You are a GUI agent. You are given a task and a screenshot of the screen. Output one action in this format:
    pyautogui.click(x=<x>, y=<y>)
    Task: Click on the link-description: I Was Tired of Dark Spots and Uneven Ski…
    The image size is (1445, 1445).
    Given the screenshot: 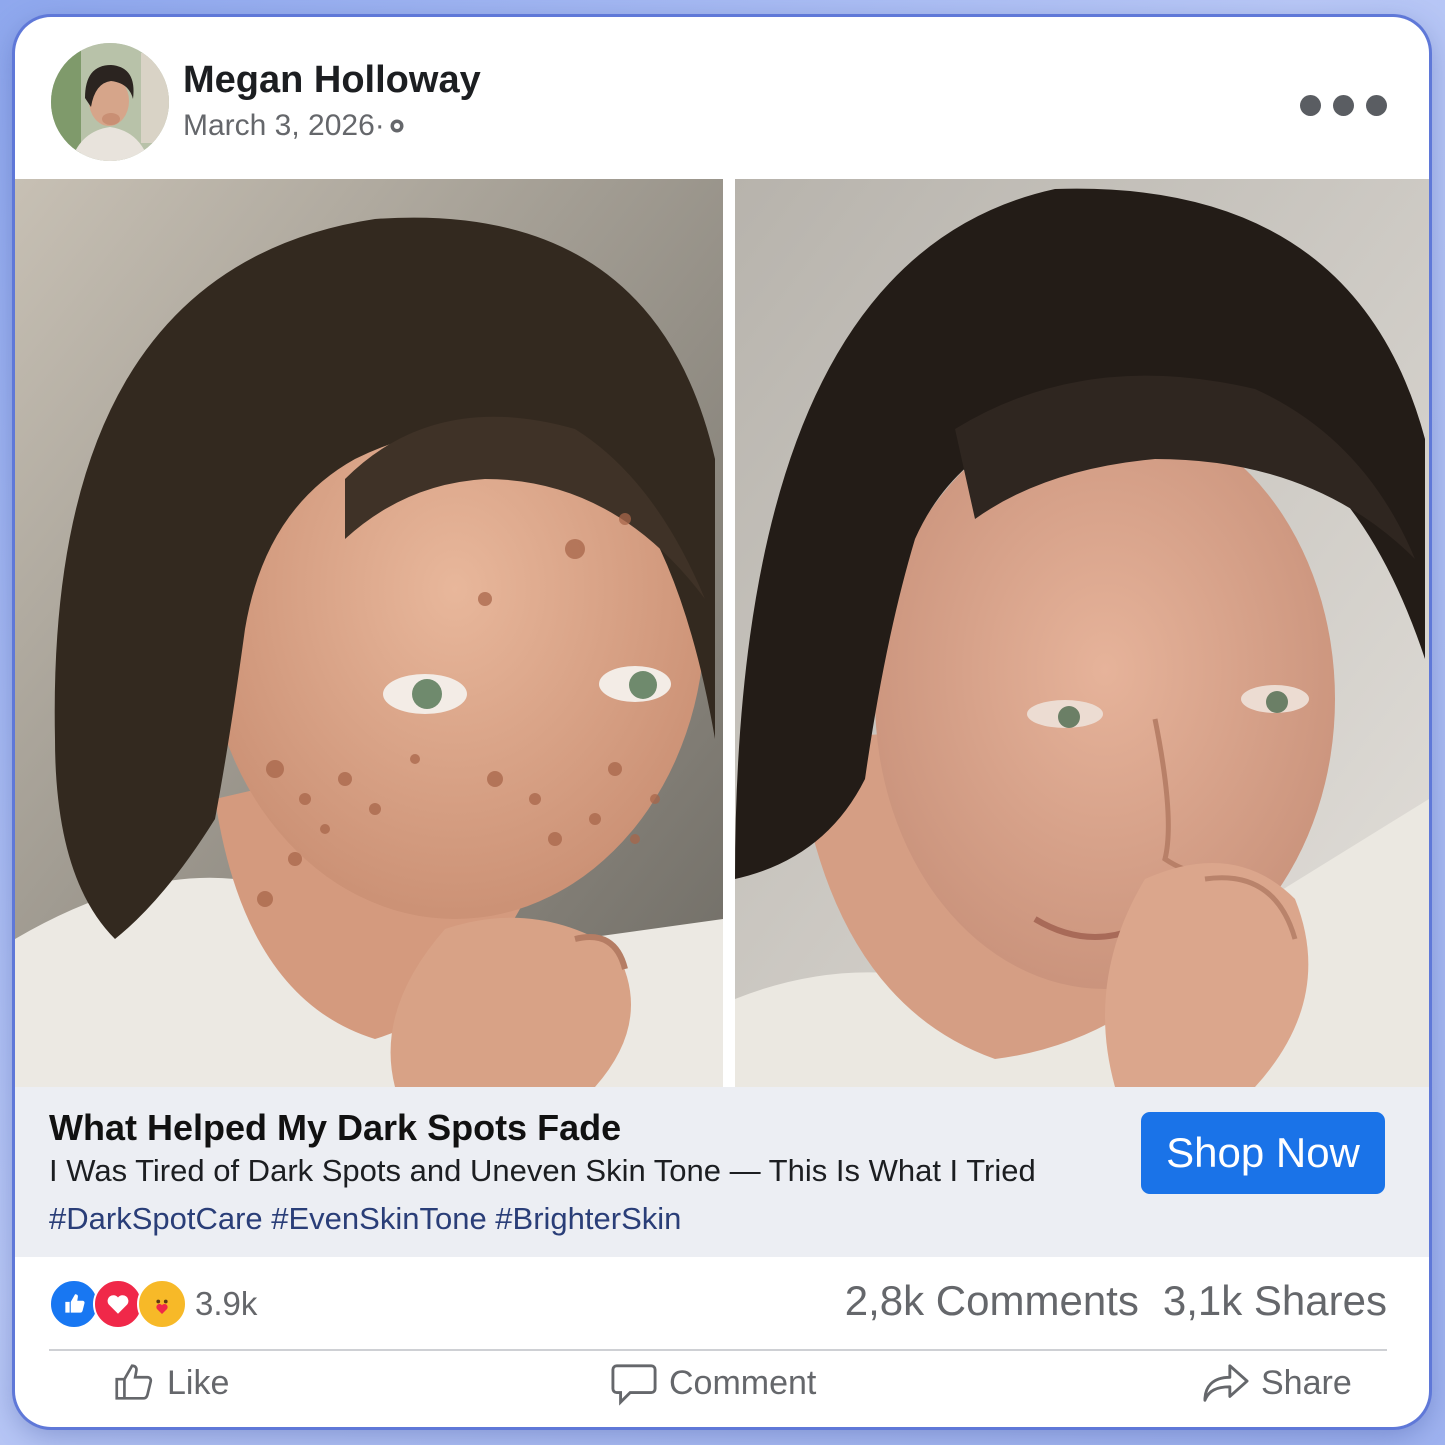 What is the action you would take?
    pyautogui.click(x=542, y=1170)
    